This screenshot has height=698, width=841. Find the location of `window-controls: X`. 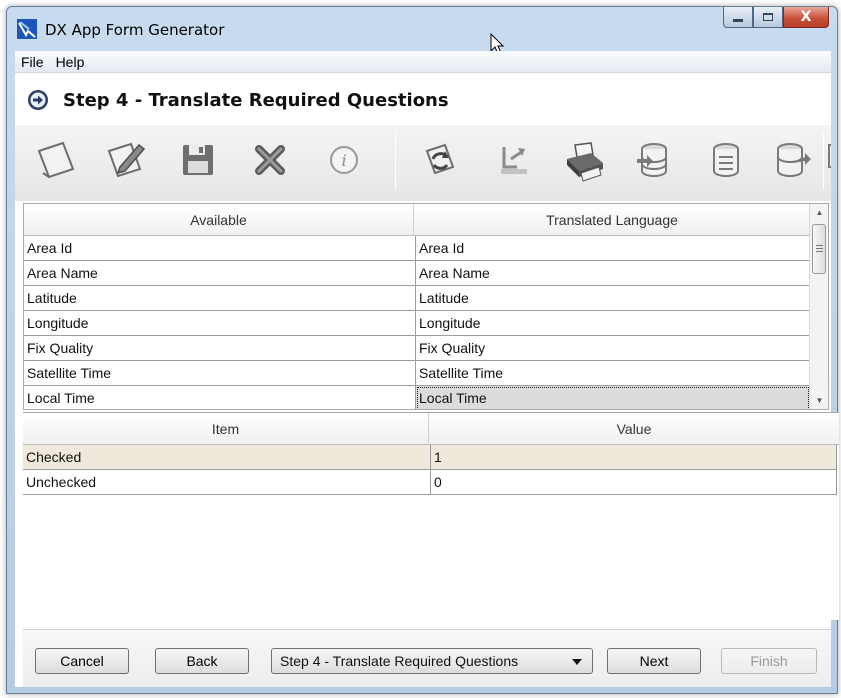

window-controls: X is located at coordinates (776, 18).